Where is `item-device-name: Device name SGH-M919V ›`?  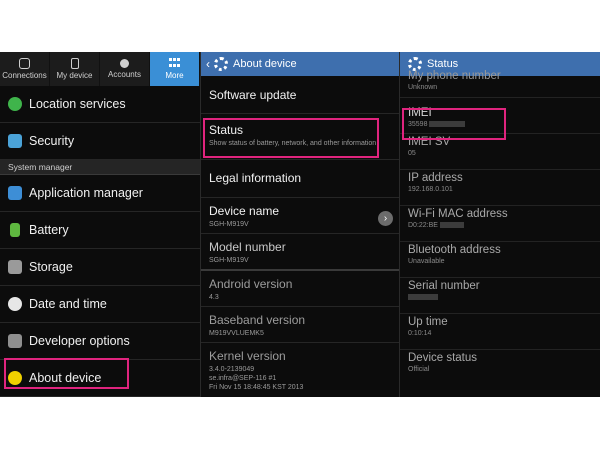
item-device-name: Device name SGH-M919V › is located at coordinates (300, 216).